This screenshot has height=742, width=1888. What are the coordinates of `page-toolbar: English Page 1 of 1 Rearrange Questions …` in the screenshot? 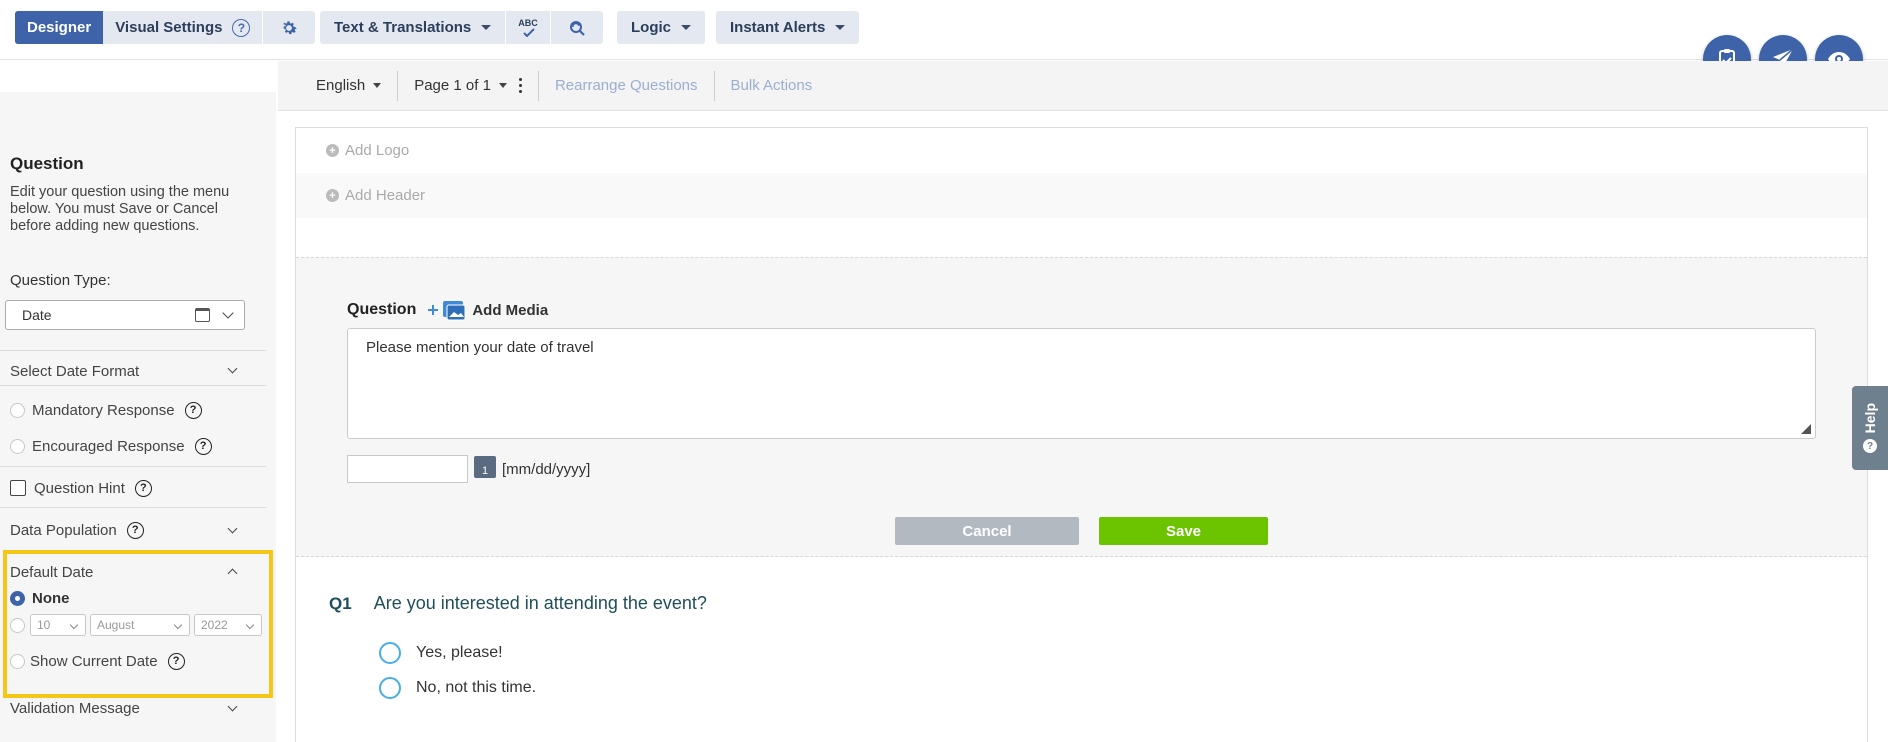 It's located at (1083, 86).